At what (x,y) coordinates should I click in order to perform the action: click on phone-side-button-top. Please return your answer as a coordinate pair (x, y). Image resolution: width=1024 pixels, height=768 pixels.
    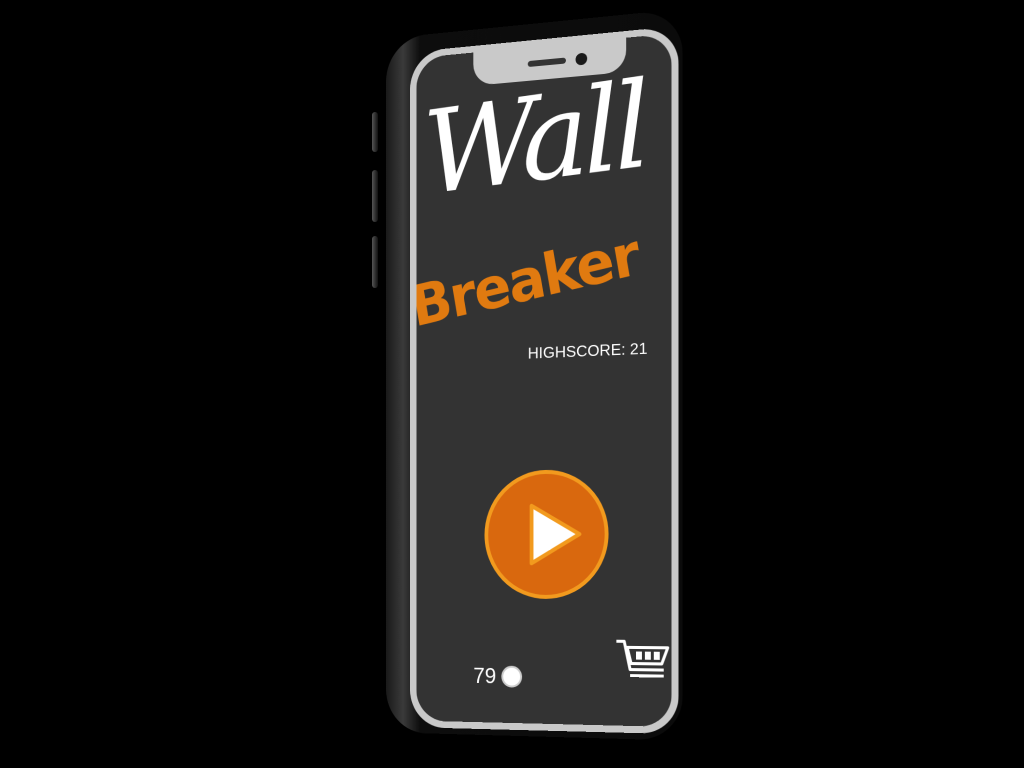
    Looking at the image, I should click on (375, 132).